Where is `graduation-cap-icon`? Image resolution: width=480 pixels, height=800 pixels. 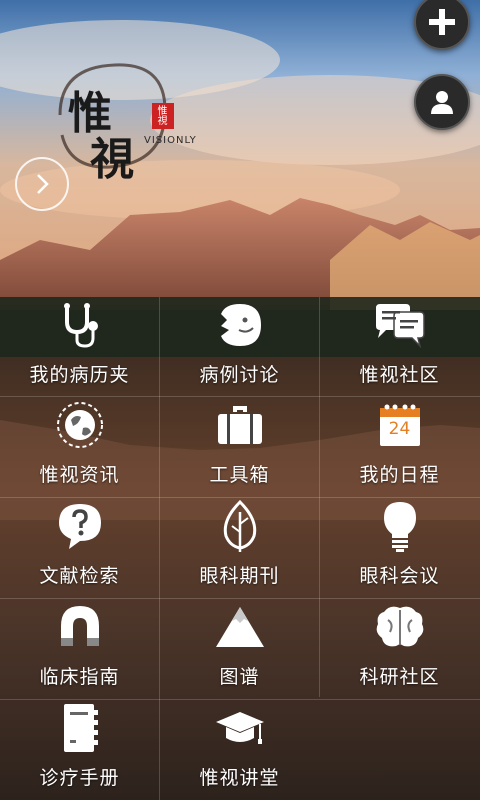 graduation-cap-icon is located at coordinates (240, 727).